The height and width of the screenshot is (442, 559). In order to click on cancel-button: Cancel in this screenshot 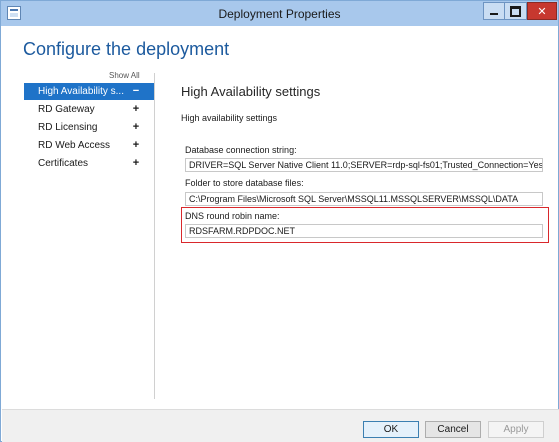, I will do `click(453, 429)`.